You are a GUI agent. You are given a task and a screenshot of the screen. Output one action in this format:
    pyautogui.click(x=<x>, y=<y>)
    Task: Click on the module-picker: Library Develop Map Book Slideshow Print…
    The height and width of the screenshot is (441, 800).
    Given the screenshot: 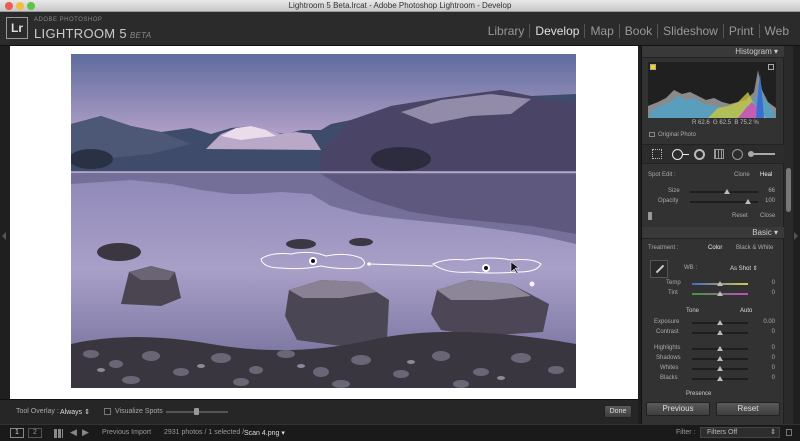 What is the action you would take?
    pyautogui.click(x=638, y=31)
    